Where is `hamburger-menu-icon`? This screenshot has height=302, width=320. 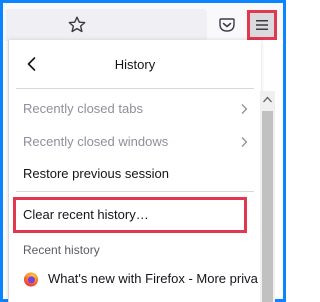 hamburger-menu-icon is located at coordinates (262, 25).